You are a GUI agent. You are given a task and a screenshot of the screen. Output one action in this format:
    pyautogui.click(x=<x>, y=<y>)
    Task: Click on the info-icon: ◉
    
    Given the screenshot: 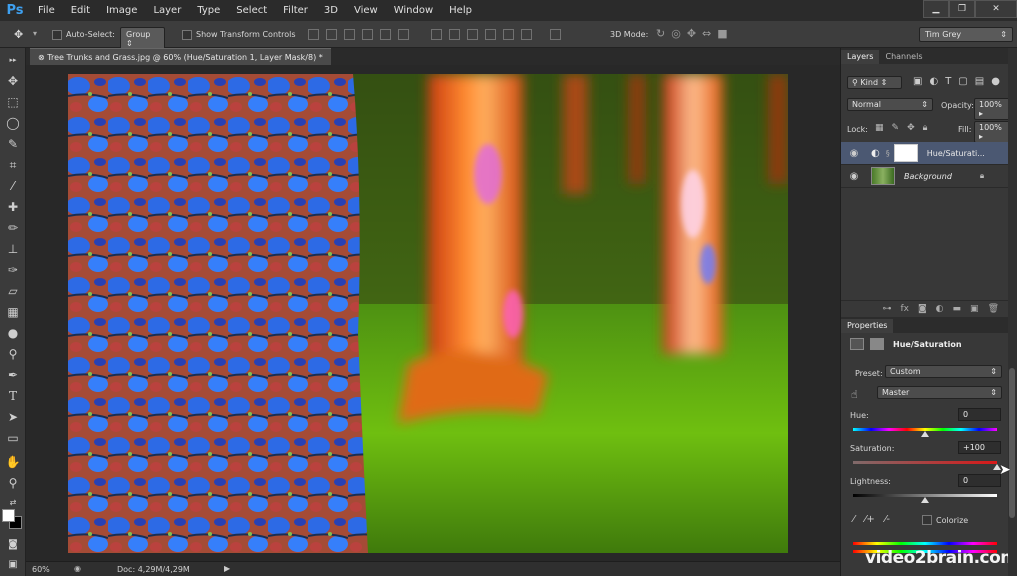 What is the action you would take?
    pyautogui.click(x=77, y=568)
    